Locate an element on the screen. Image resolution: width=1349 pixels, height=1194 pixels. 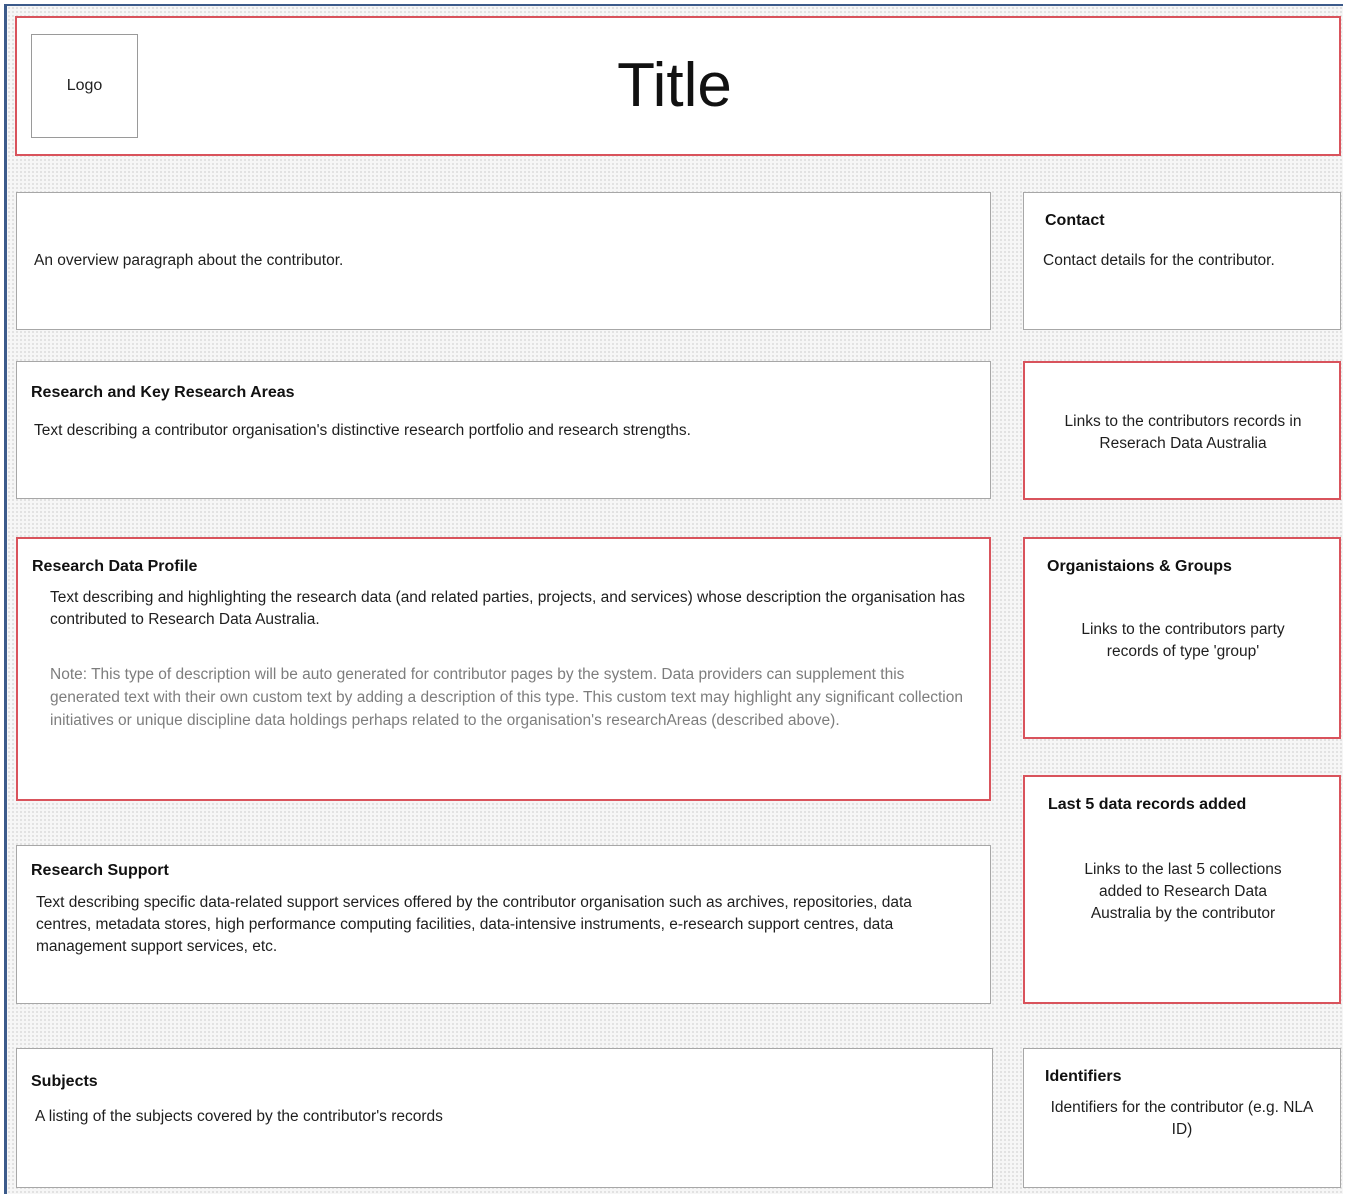
data-profile-heading: Research Data Profile is located at coordinates (115, 566).